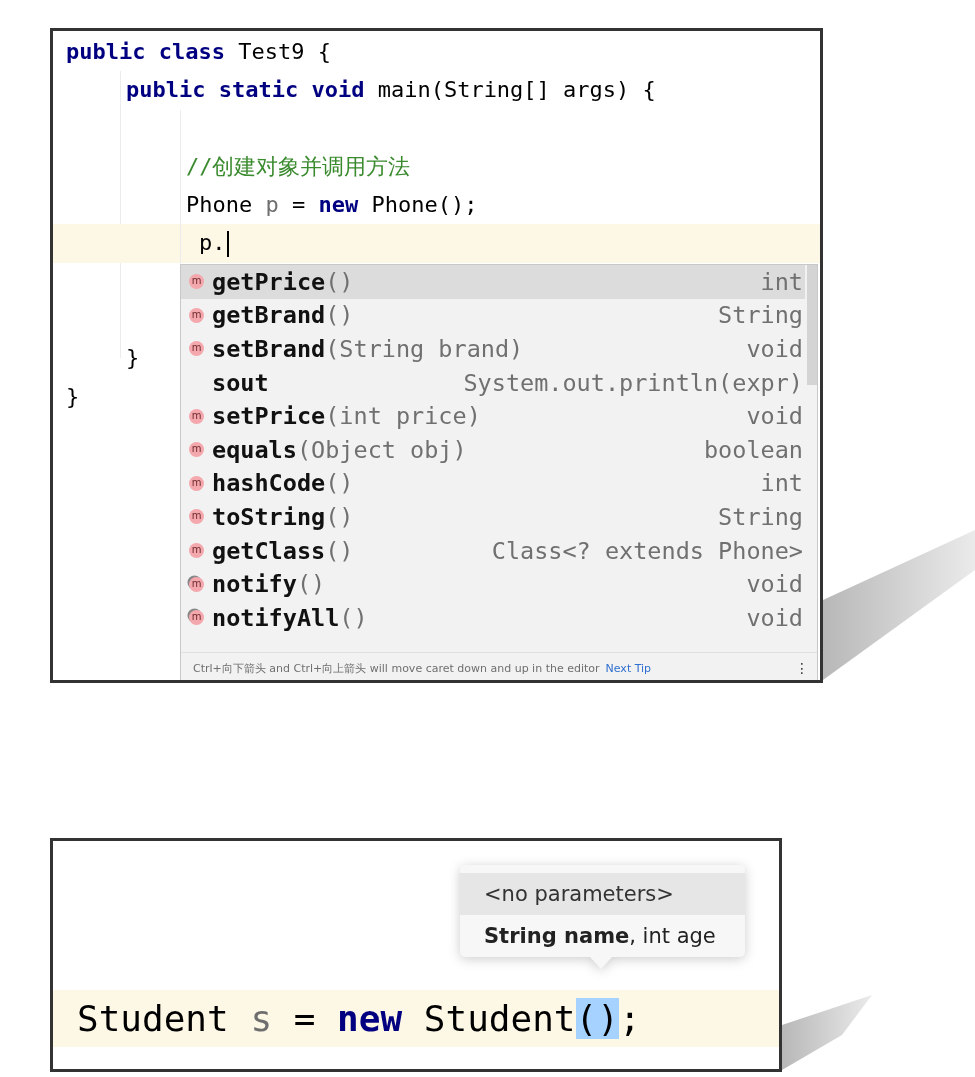  What do you see at coordinates (493, 617) in the screenshot?
I see `completion-item: m notifyAll() void` at bounding box center [493, 617].